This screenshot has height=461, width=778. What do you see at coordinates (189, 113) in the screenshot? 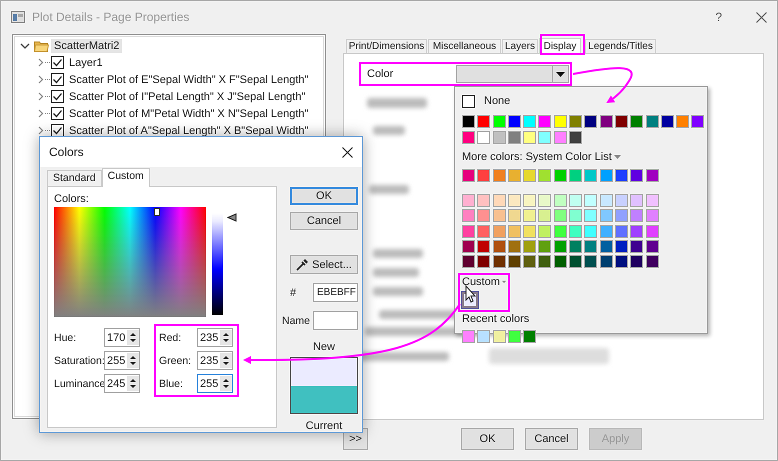
I see `tree-item: Scatter Plot of M"Petal Width" X N"Sepal Length"` at bounding box center [189, 113].